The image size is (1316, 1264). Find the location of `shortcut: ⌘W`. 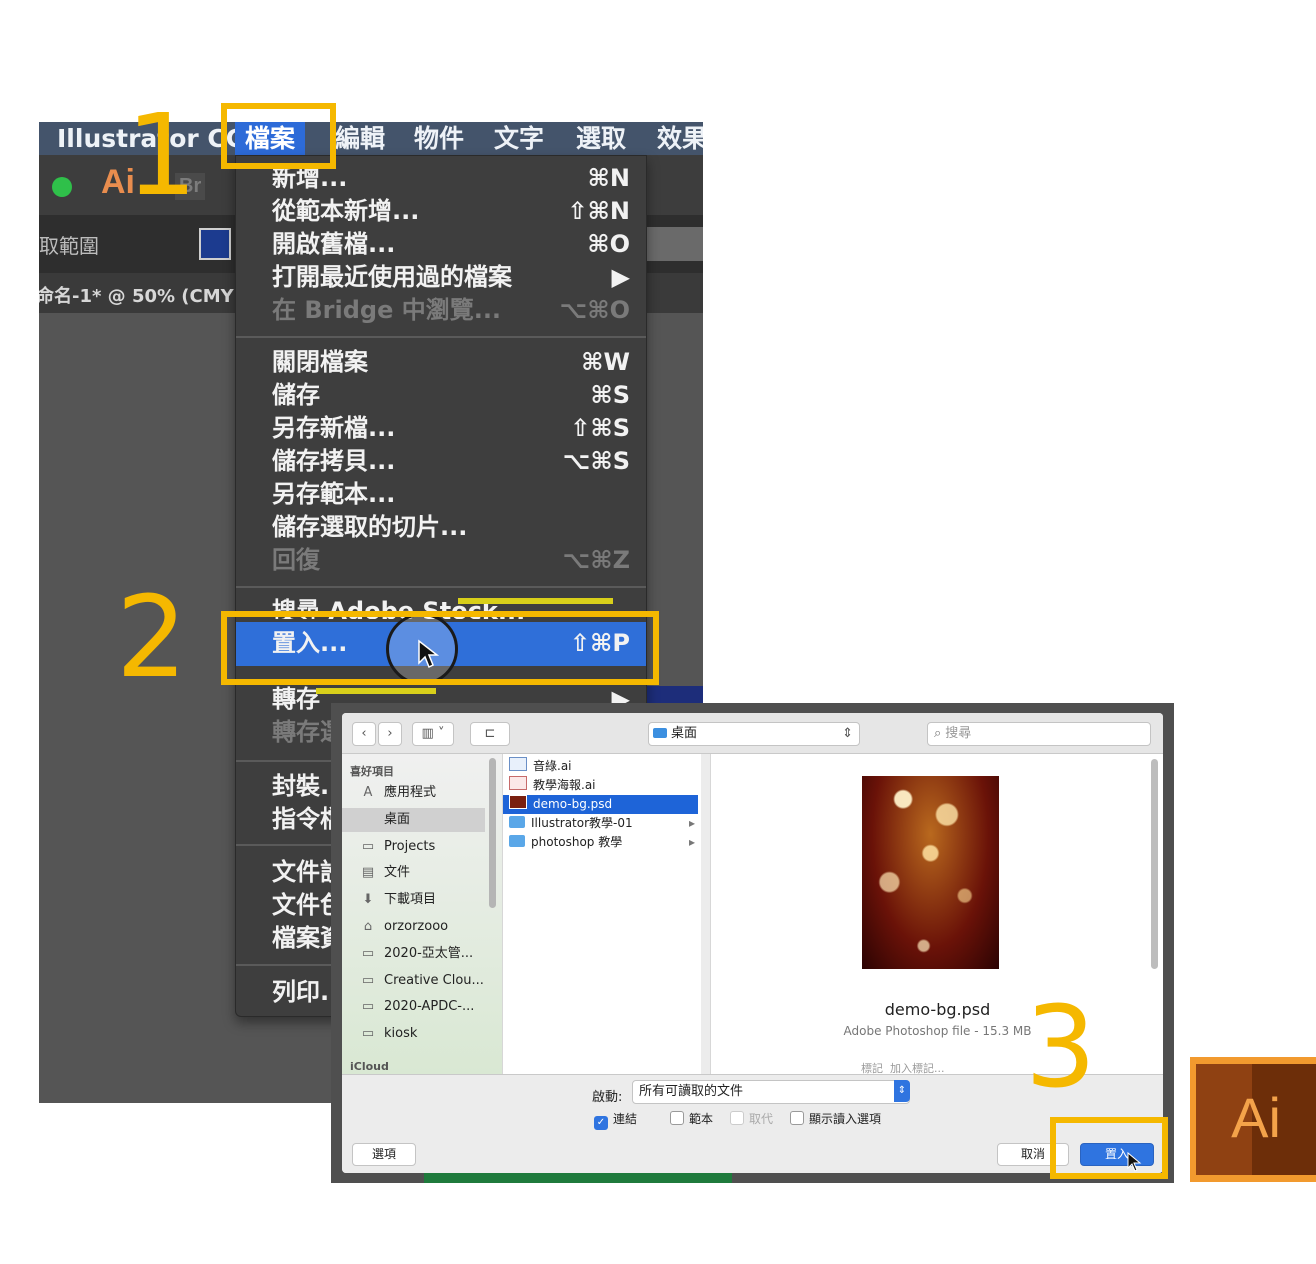

shortcut: ⌘W is located at coordinates (605, 362).